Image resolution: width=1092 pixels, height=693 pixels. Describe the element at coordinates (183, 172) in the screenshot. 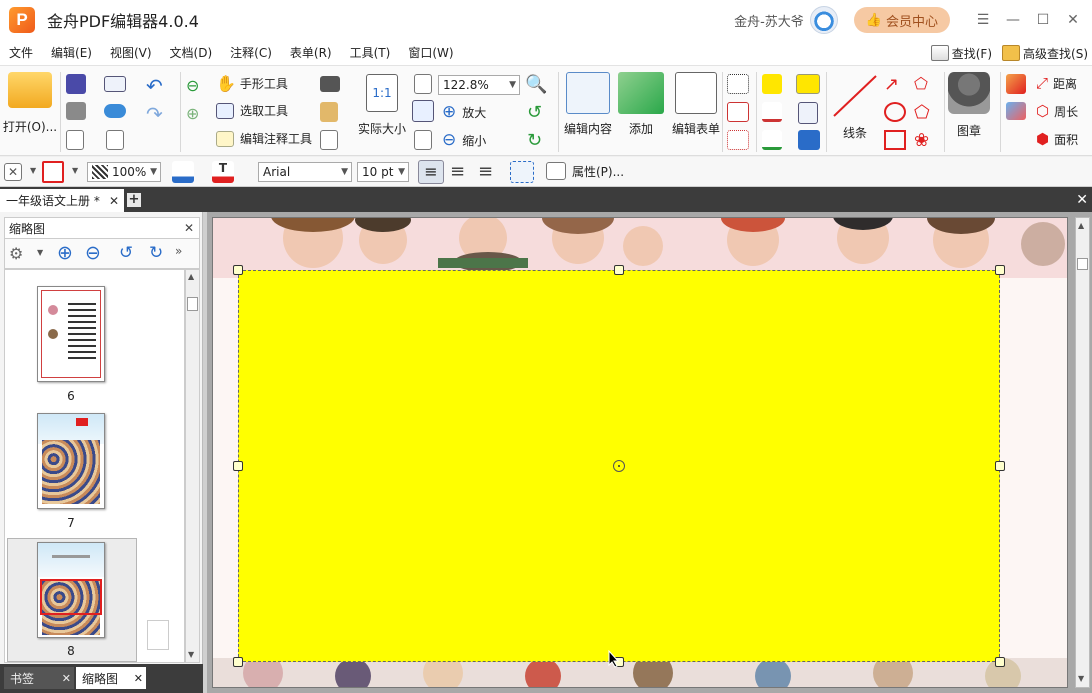

I see `line-color-icon` at that location.